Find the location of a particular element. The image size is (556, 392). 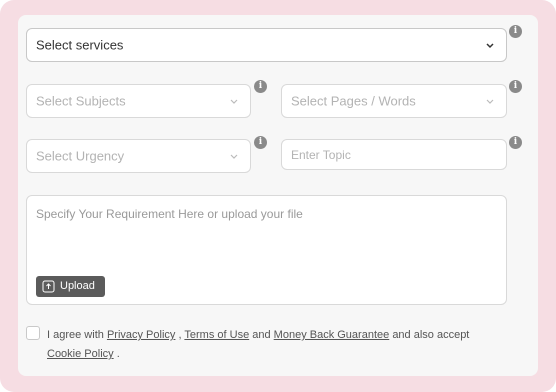

money-back-guarantee-link: Money Back Guarantee is located at coordinates (332, 335).